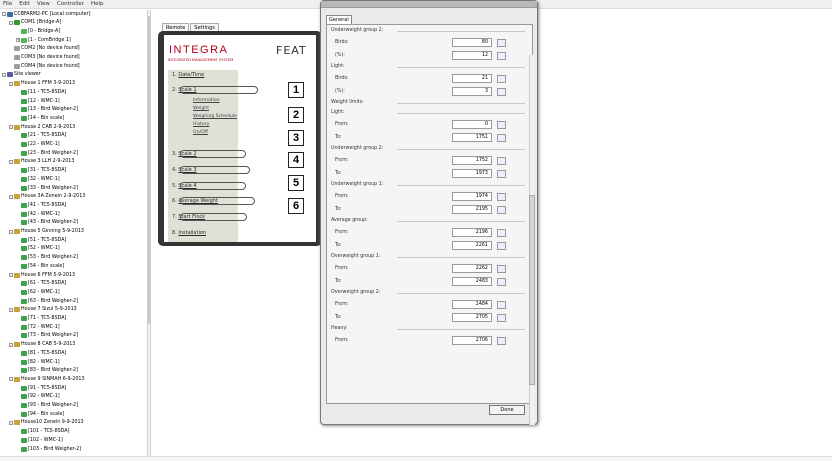  Describe the element at coordinates (339, 19) in the screenshot. I see `tab-general: General` at that location.